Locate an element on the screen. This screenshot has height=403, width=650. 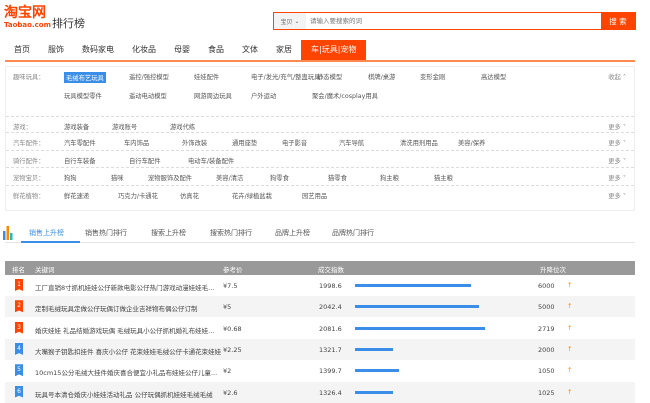
category-item: 电子/发光/充气/整蛊玩具 is located at coordinates (285, 76).